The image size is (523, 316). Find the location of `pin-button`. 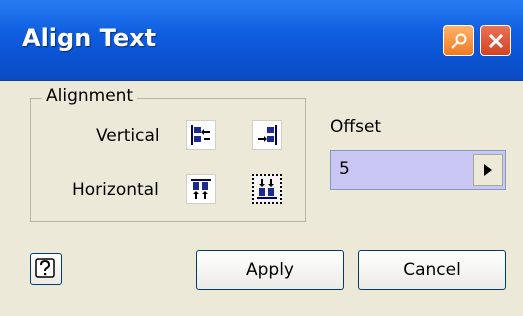

pin-button is located at coordinates (458, 40).